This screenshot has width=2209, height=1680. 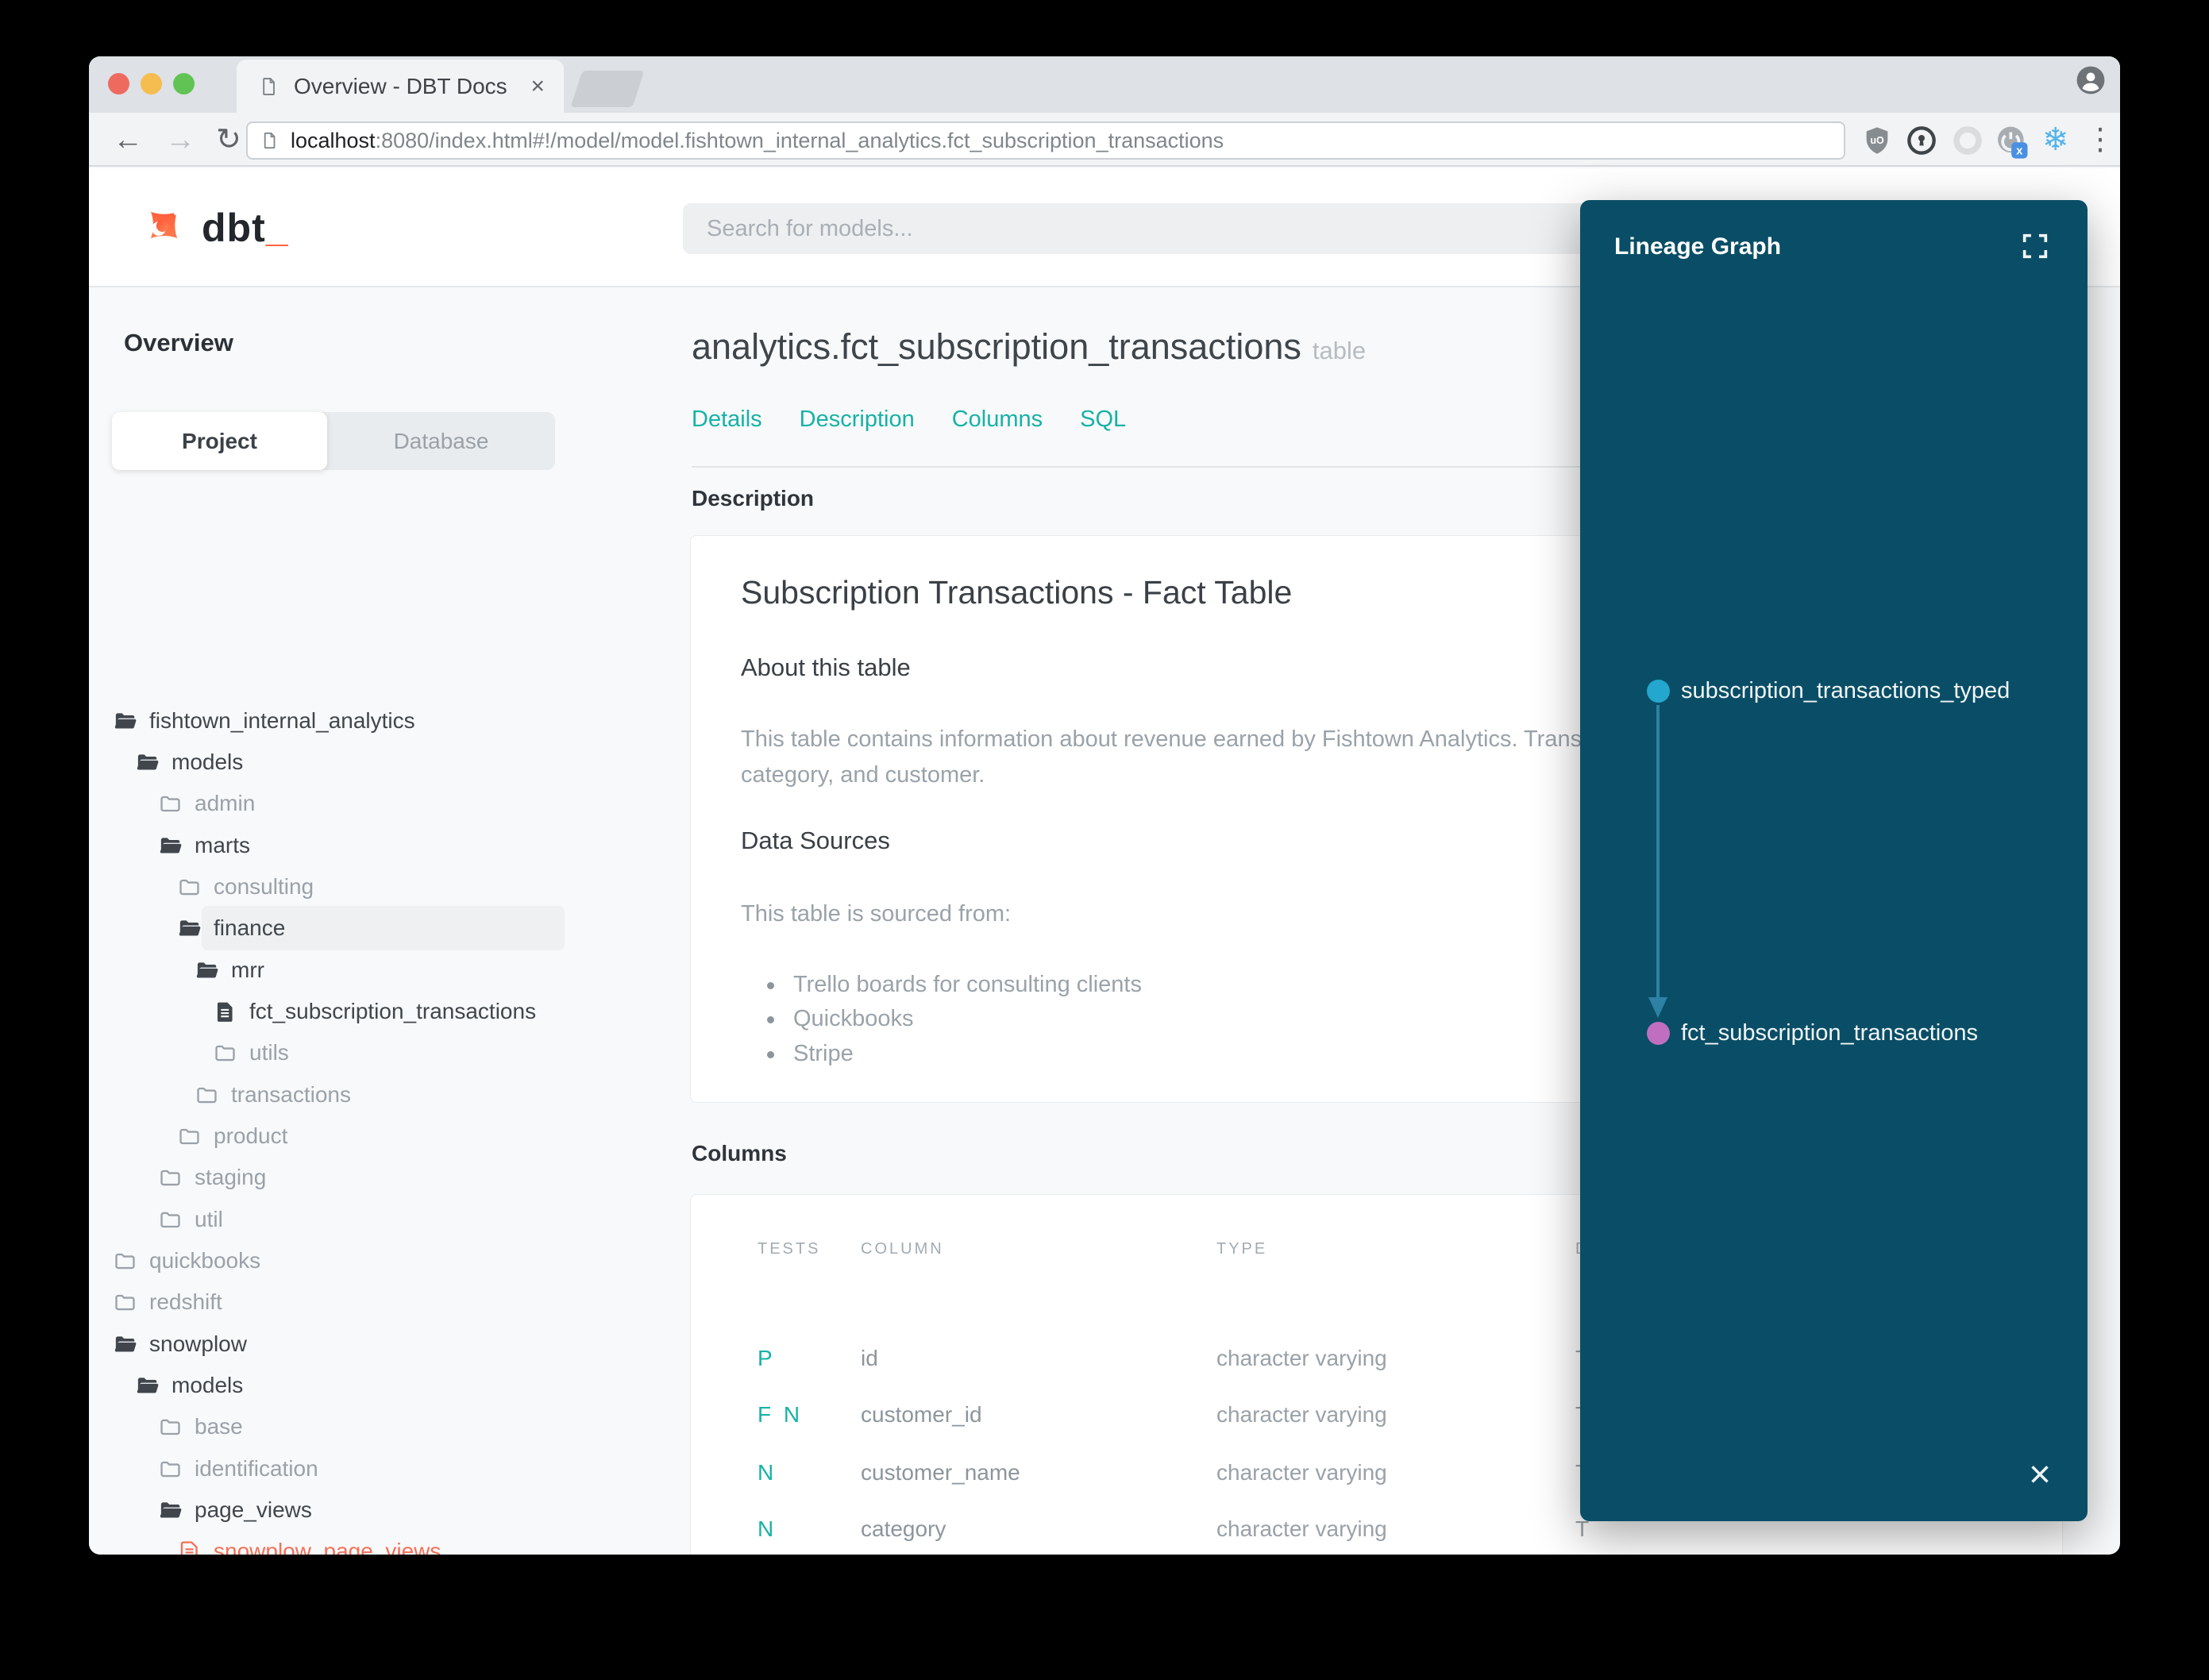 What do you see at coordinates (1339, 350) in the screenshot?
I see `resource-type-badge: table` at bounding box center [1339, 350].